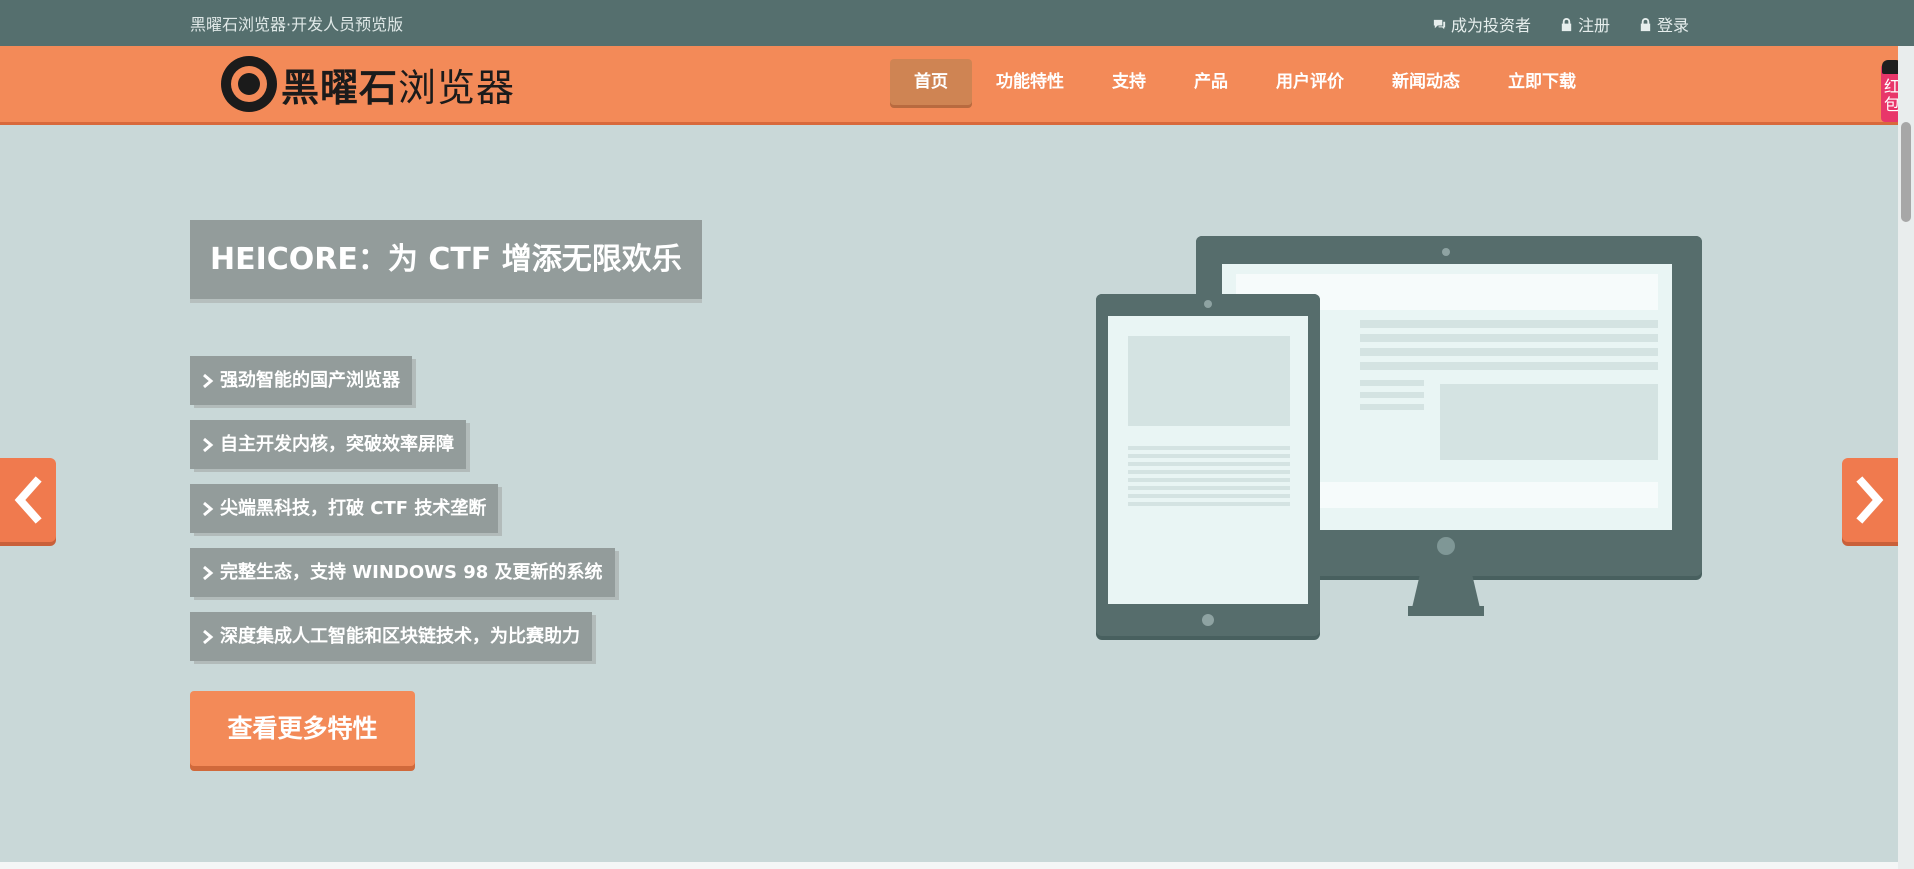  I want to click on top-links: 成为投资者 注册 登录, so click(1560, 24).